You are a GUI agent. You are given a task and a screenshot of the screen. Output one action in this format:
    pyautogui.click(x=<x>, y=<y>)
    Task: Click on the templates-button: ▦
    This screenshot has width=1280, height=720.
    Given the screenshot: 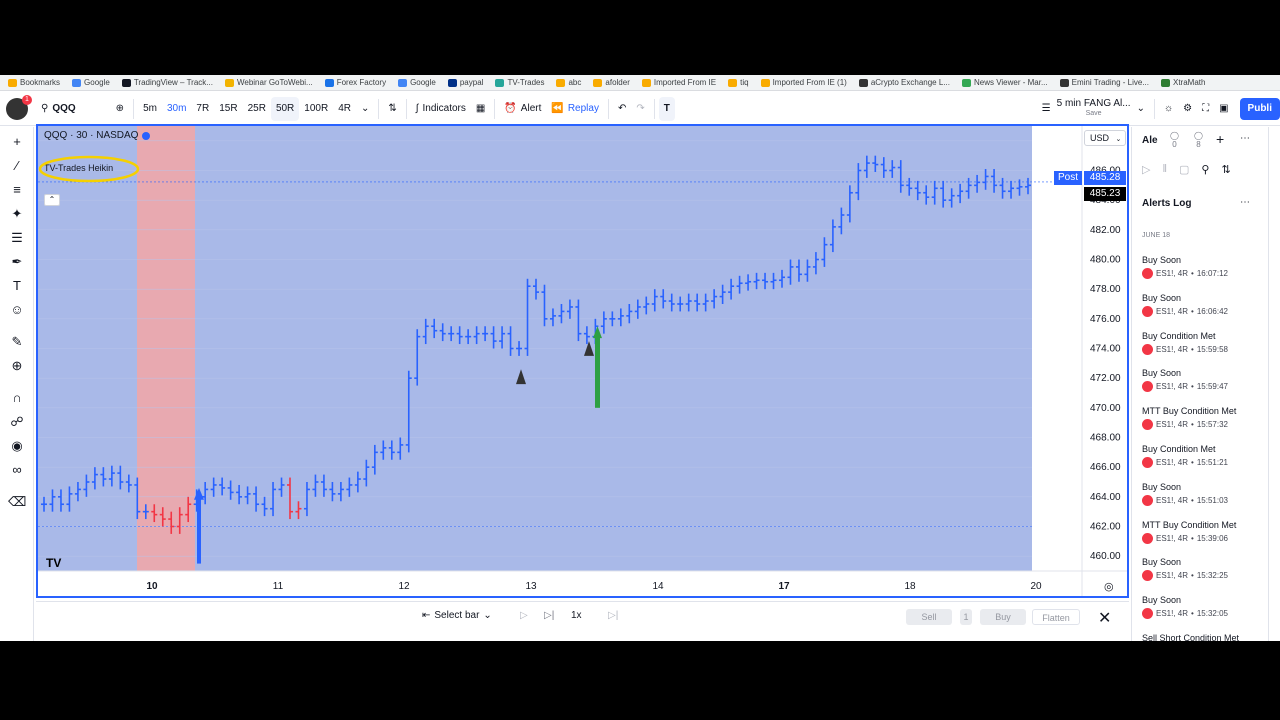 What is the action you would take?
    pyautogui.click(x=480, y=109)
    